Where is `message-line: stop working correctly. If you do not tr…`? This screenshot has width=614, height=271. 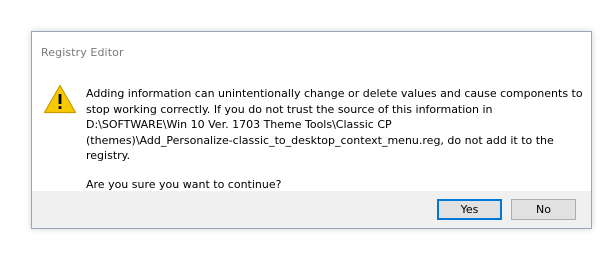
message-line: stop working correctly. If you do not tr… is located at coordinates (289, 109).